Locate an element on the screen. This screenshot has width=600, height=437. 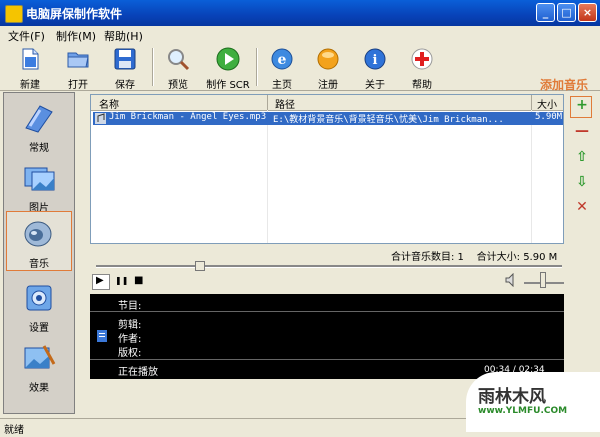
play-icon: ▶ is located at coordinates (100, 280).